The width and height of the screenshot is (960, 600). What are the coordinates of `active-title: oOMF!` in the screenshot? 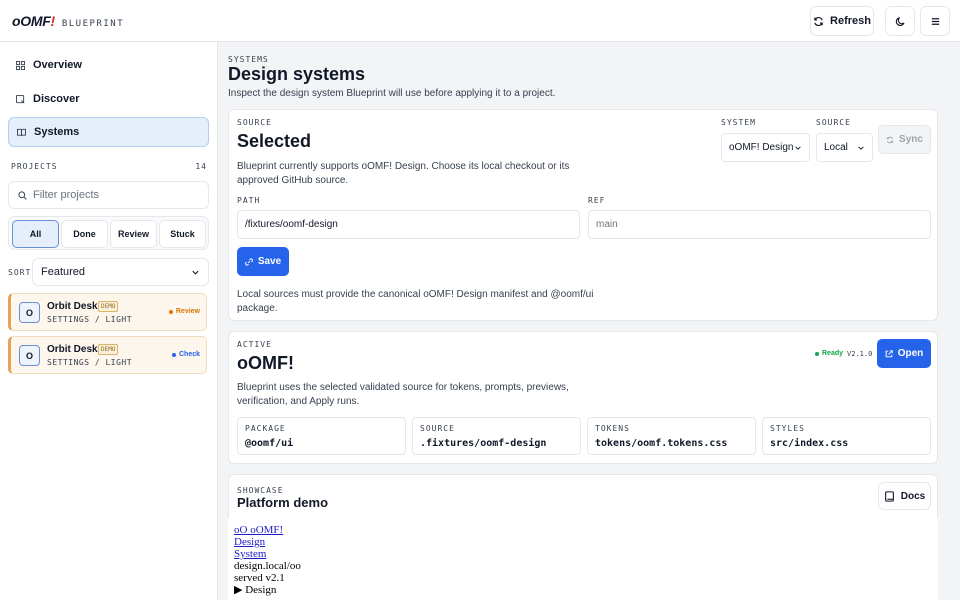 It's located at (265, 363).